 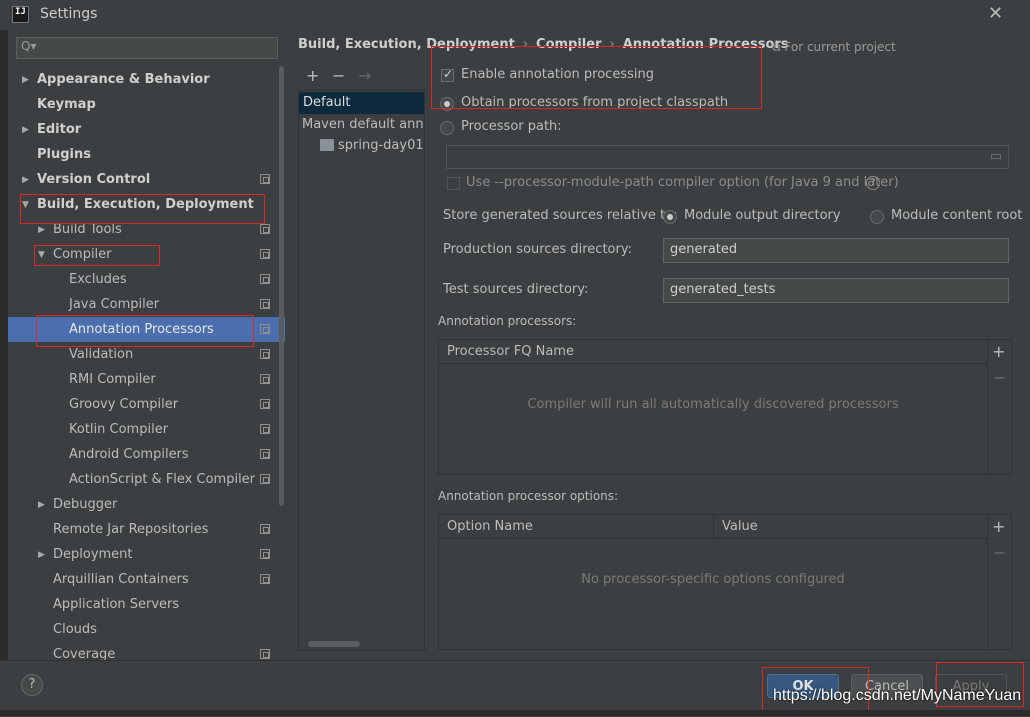 What do you see at coordinates (897, 695) in the screenshot?
I see `watermark-text: https://blog.csdn.net/MyNameYuan` at bounding box center [897, 695].